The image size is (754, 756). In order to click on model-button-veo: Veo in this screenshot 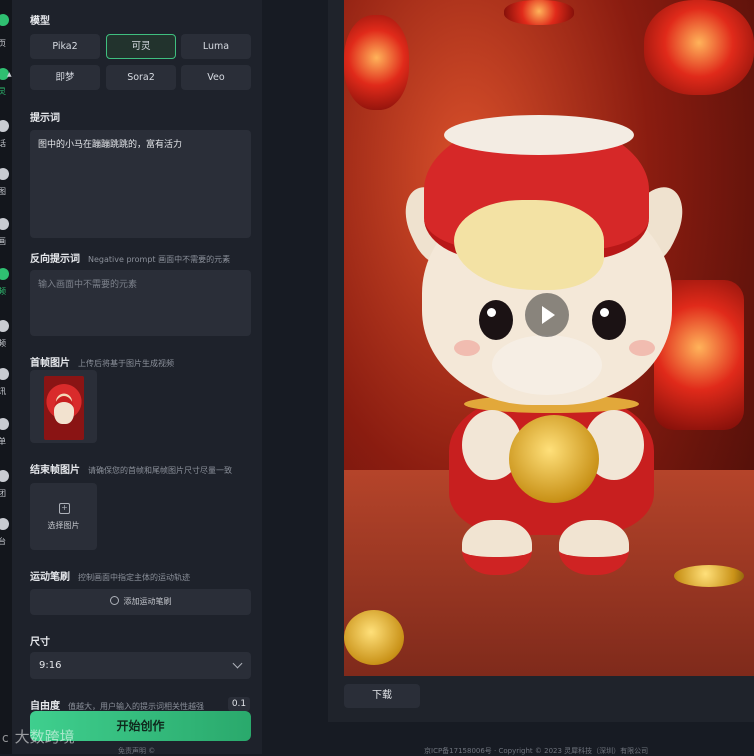, I will do `click(216, 77)`.